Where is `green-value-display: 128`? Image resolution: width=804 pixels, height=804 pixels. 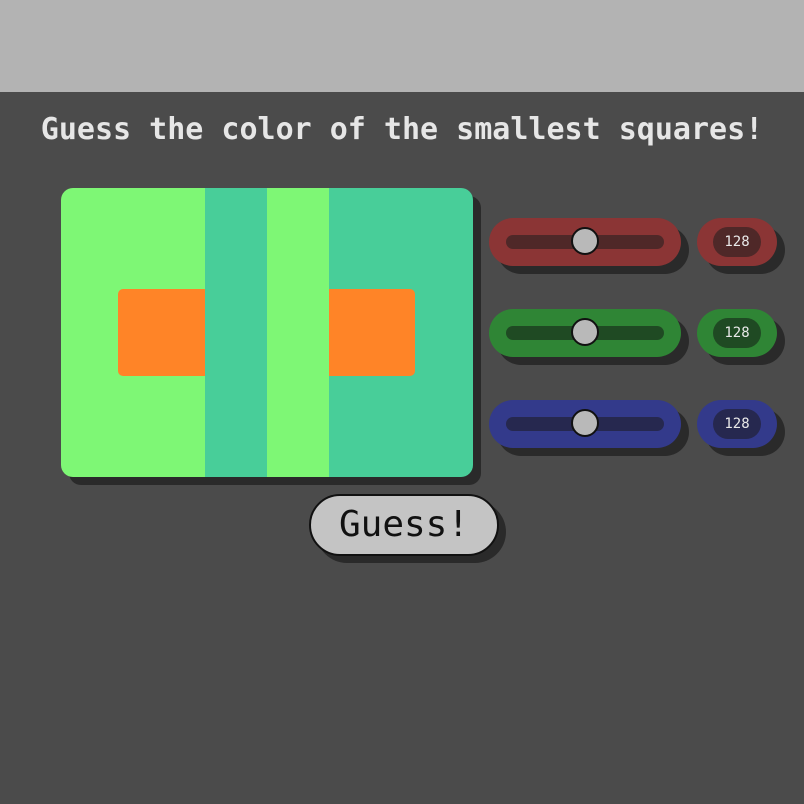 green-value-display: 128 is located at coordinates (741, 337).